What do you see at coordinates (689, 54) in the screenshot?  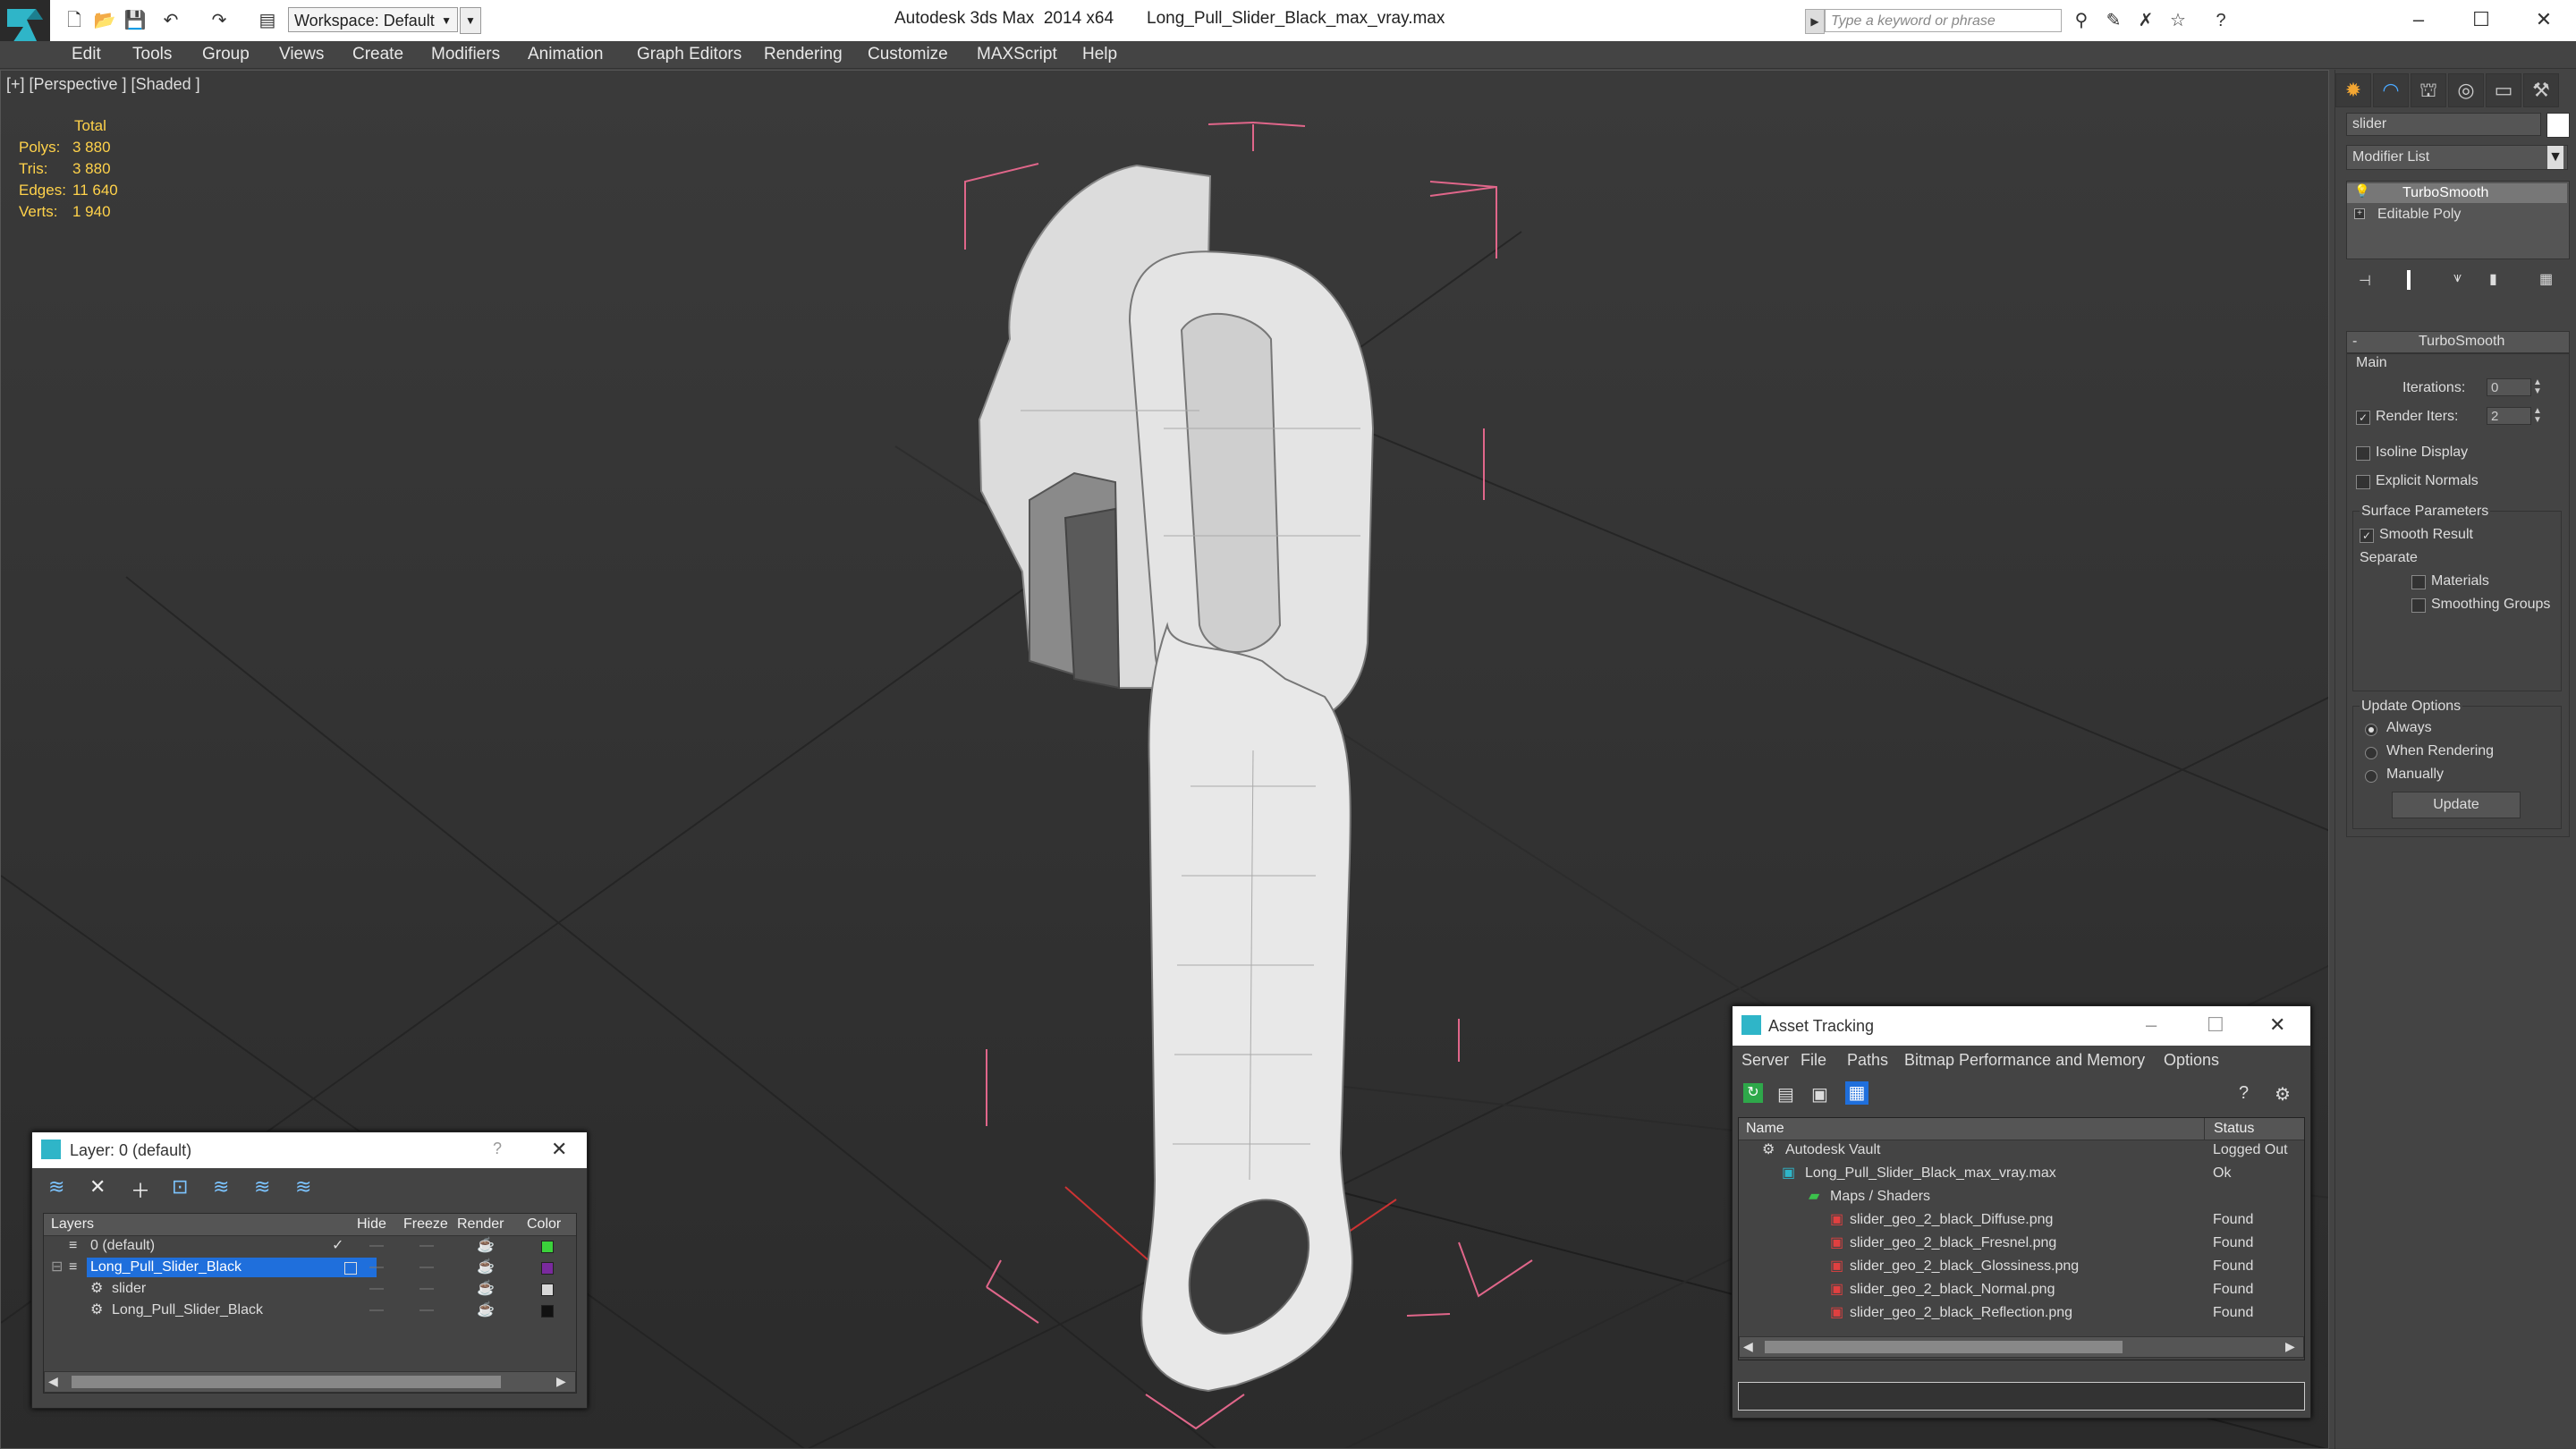 I see `menu-graph-editors: Graph Editors` at bounding box center [689, 54].